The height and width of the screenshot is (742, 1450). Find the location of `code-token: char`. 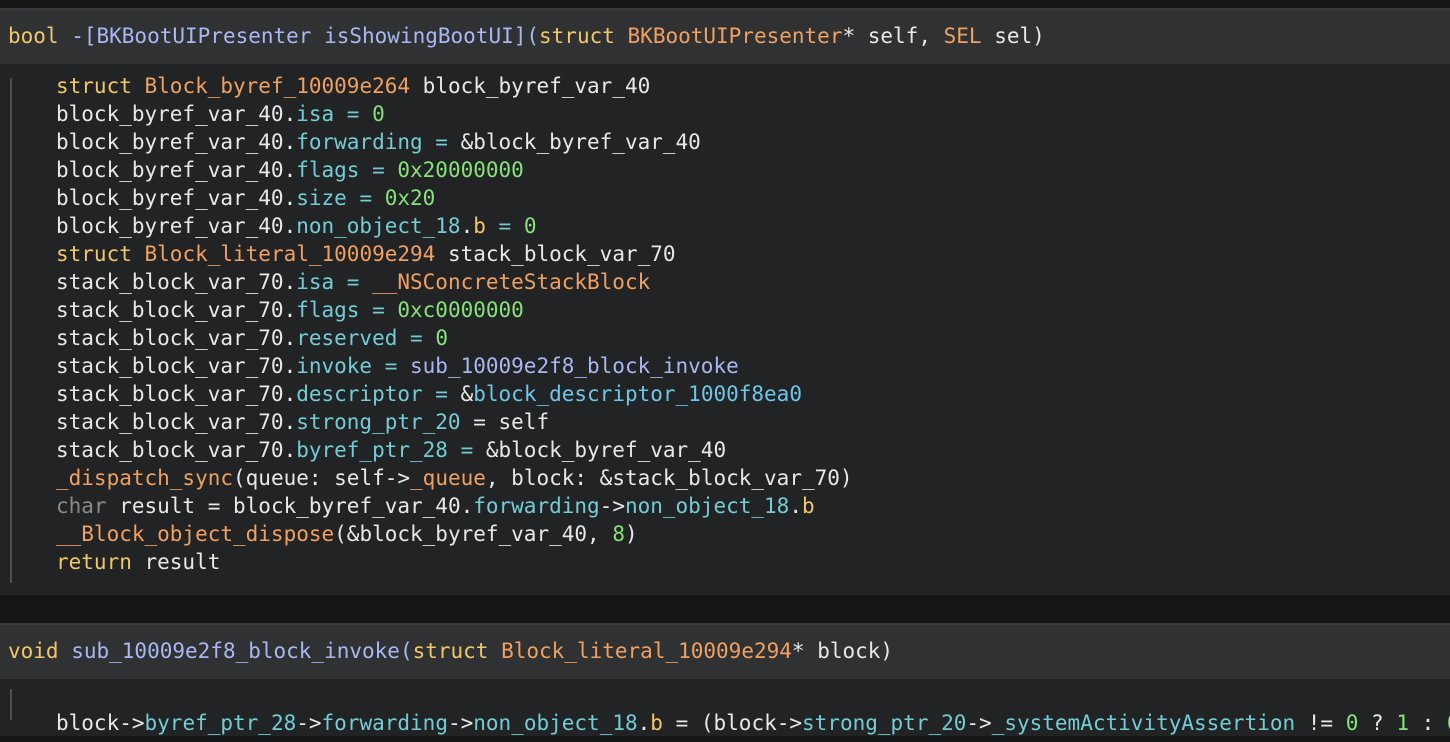

code-token: char is located at coordinates (81, 506).